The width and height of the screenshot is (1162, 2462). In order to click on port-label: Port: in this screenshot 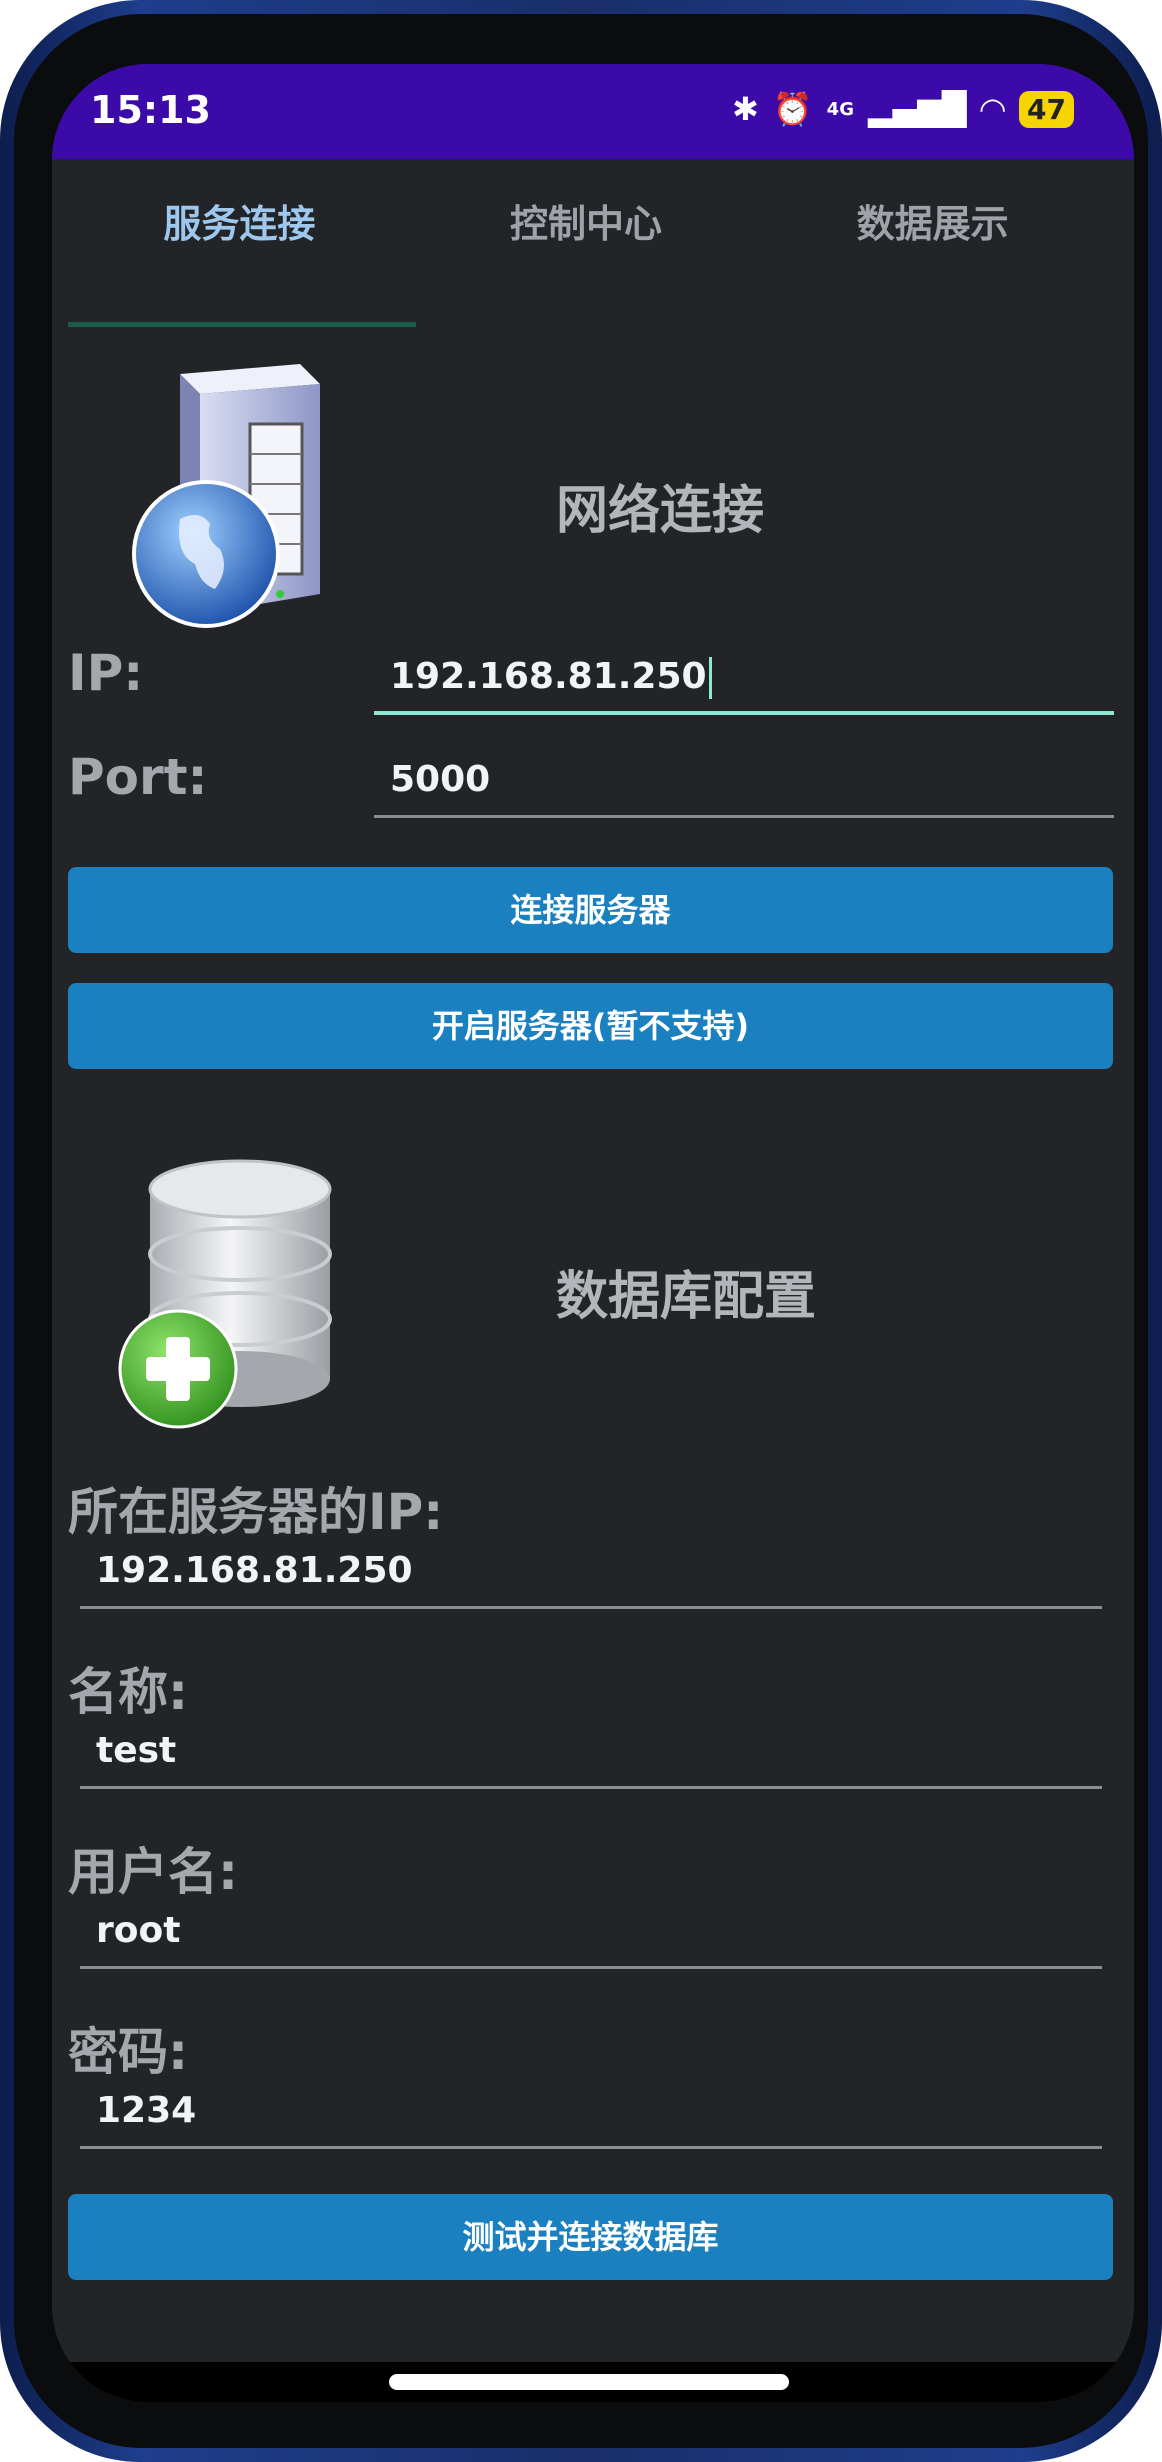, I will do `click(138, 777)`.